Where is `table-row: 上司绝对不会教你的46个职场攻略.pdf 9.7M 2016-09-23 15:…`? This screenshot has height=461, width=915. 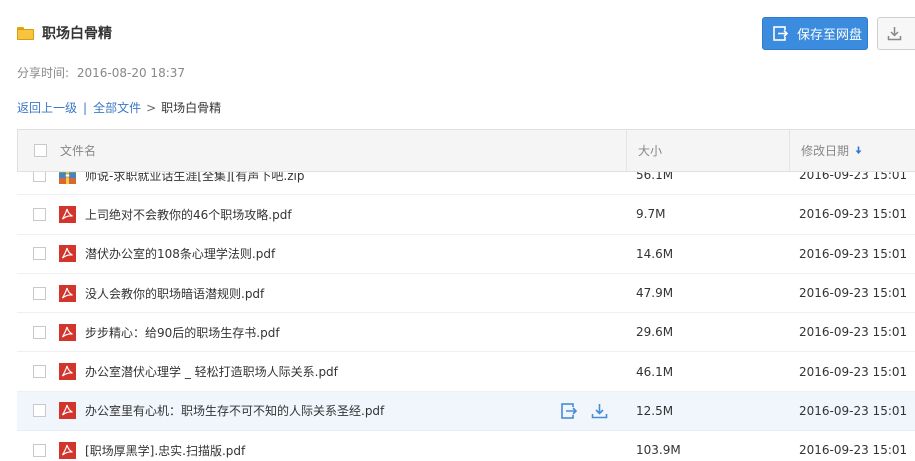 table-row: 上司绝对不会教你的46个职场攻略.pdf 9.7M 2016-09-23 15:… is located at coordinates (466, 215).